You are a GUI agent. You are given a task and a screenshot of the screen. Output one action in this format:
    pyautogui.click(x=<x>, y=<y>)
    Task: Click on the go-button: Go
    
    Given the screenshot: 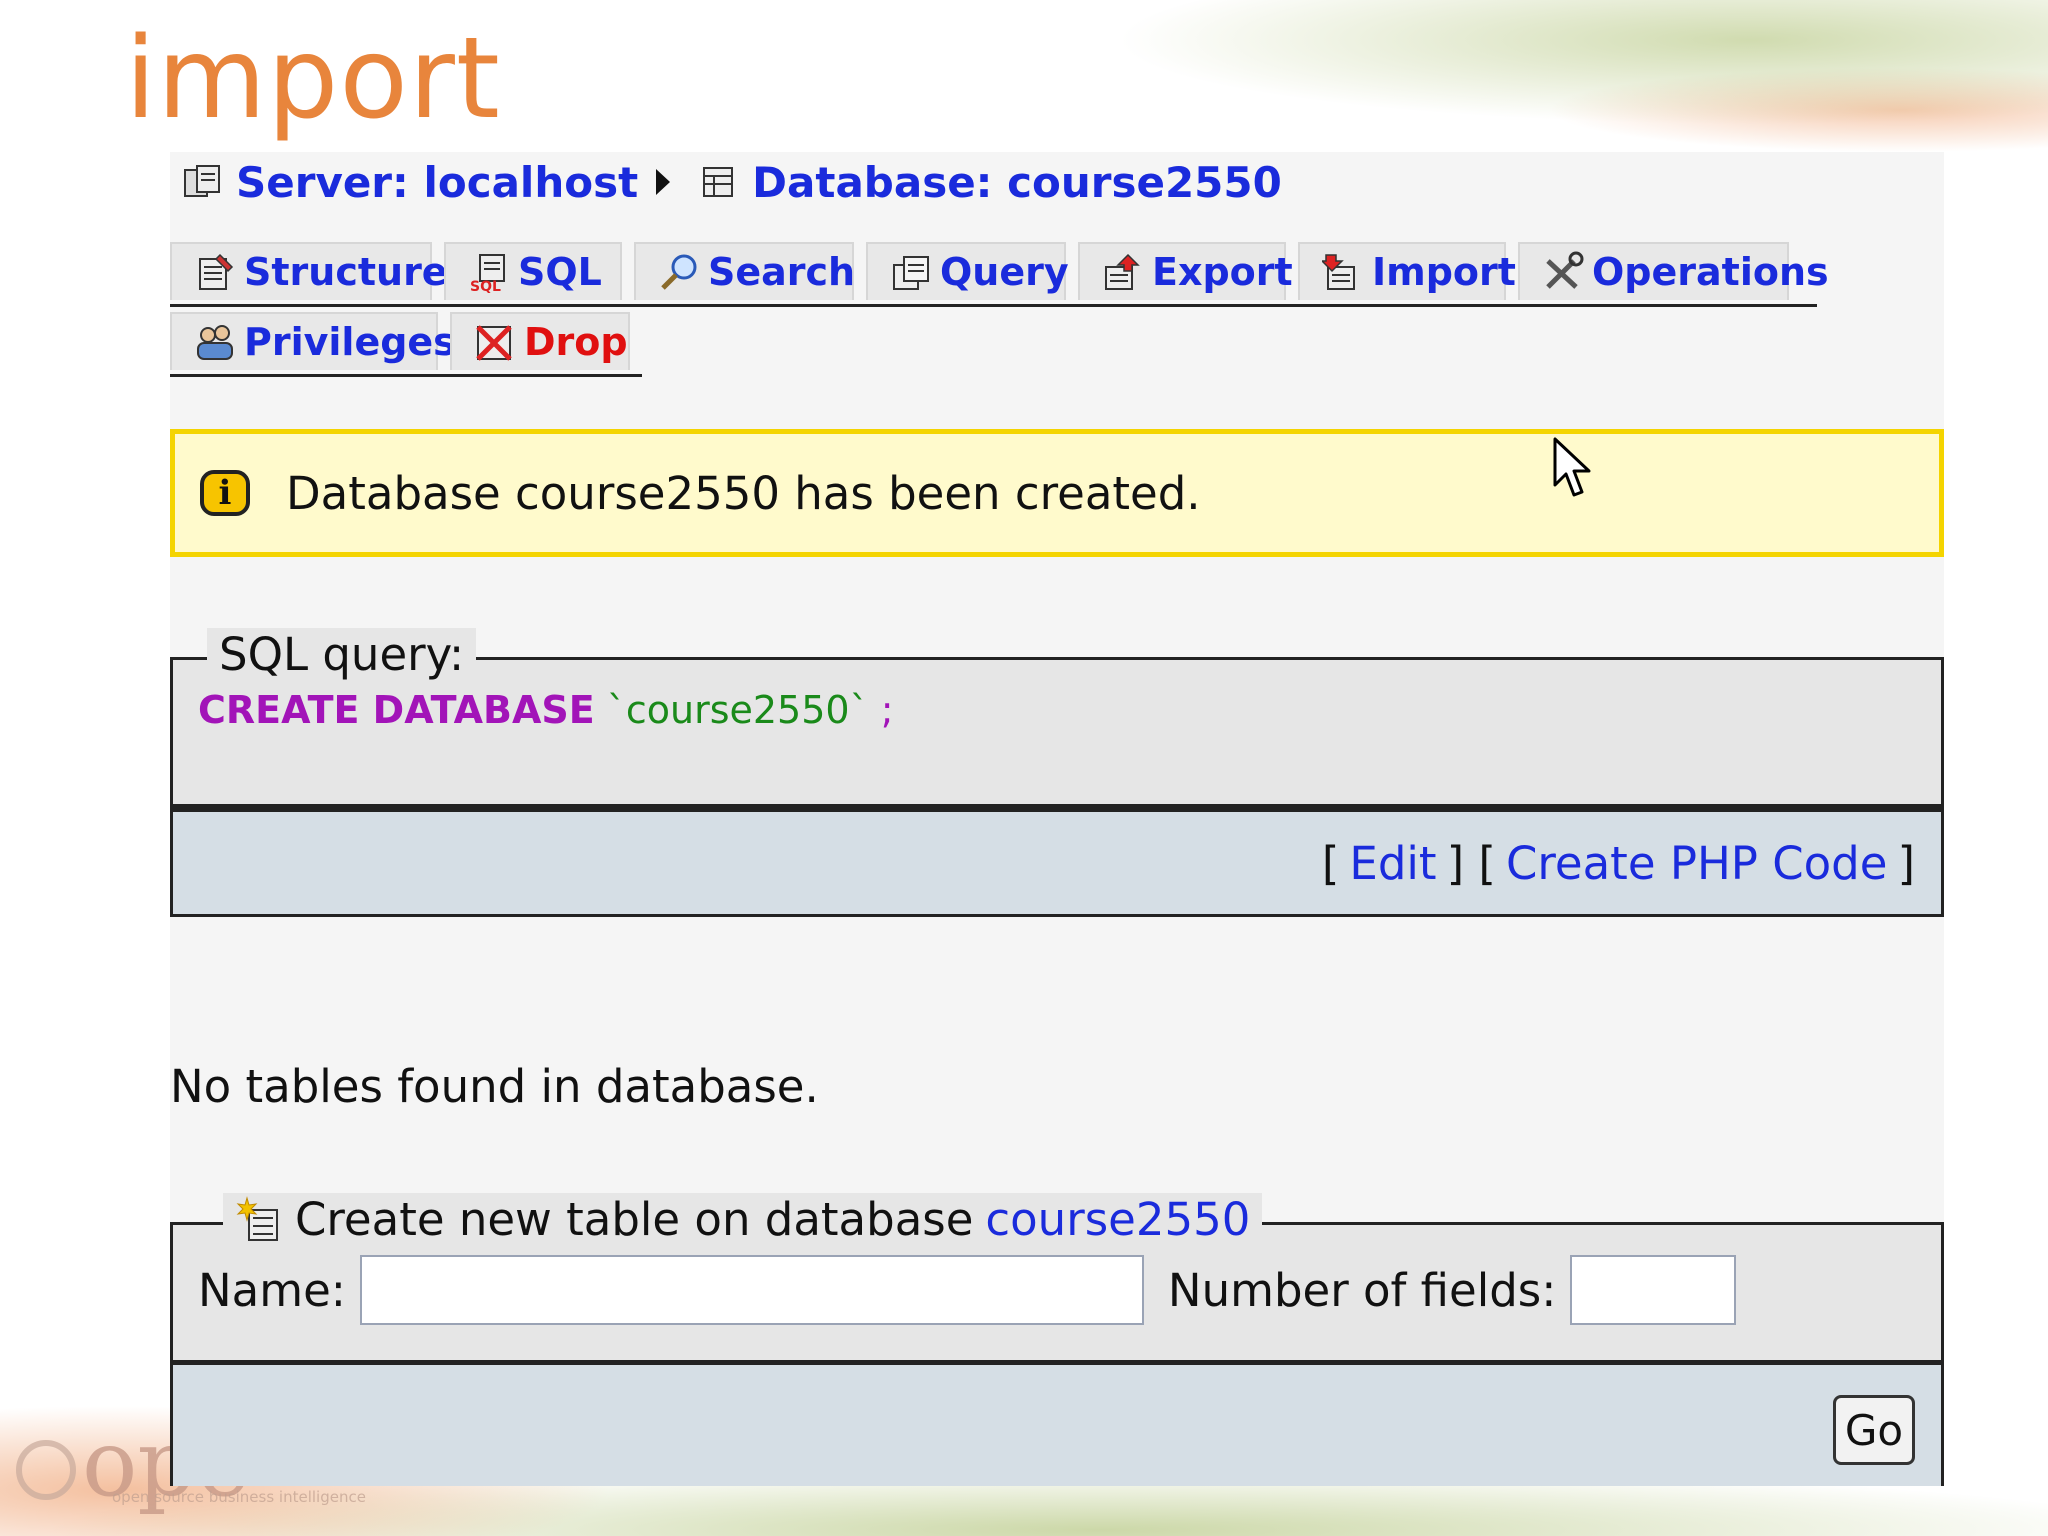 What is the action you would take?
    pyautogui.click(x=1874, y=1430)
    